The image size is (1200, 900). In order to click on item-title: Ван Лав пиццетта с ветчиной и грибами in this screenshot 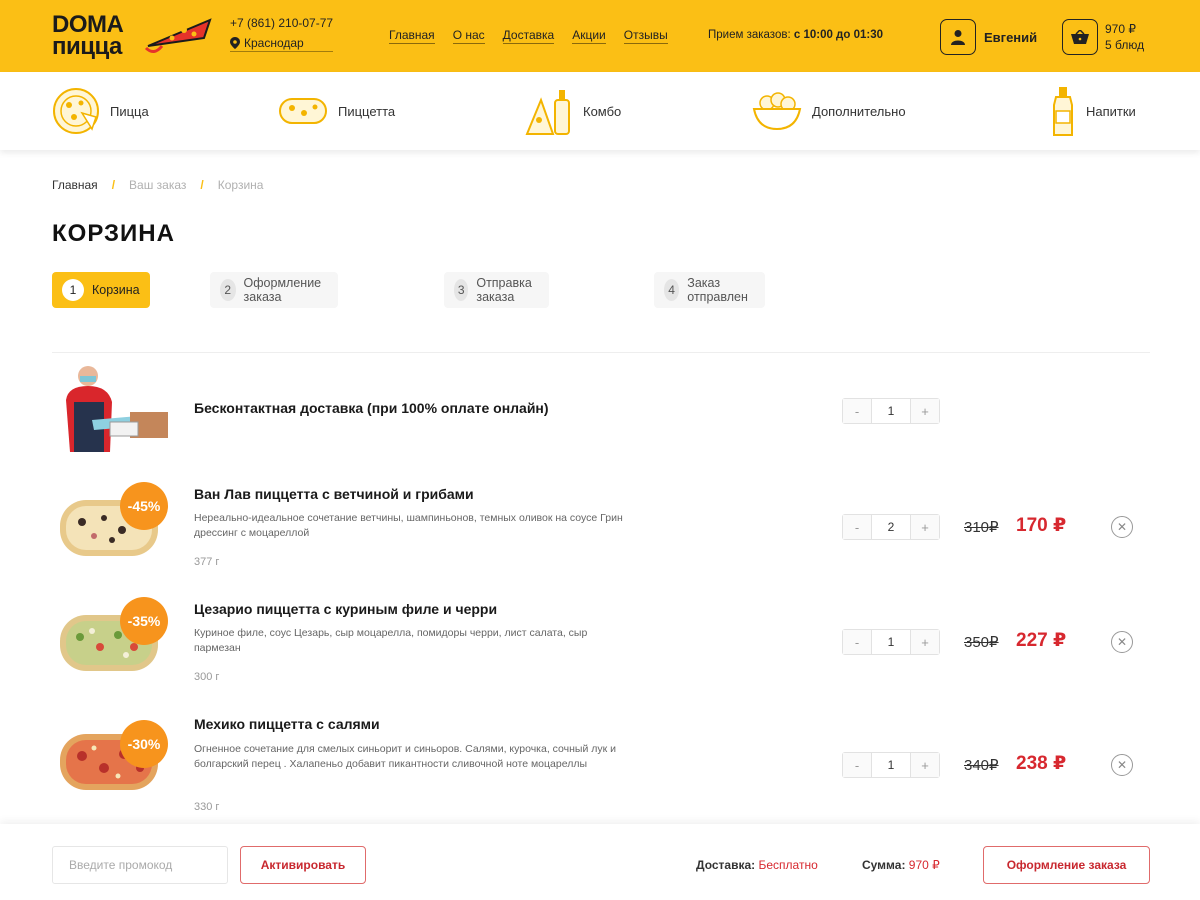, I will do `click(334, 494)`.